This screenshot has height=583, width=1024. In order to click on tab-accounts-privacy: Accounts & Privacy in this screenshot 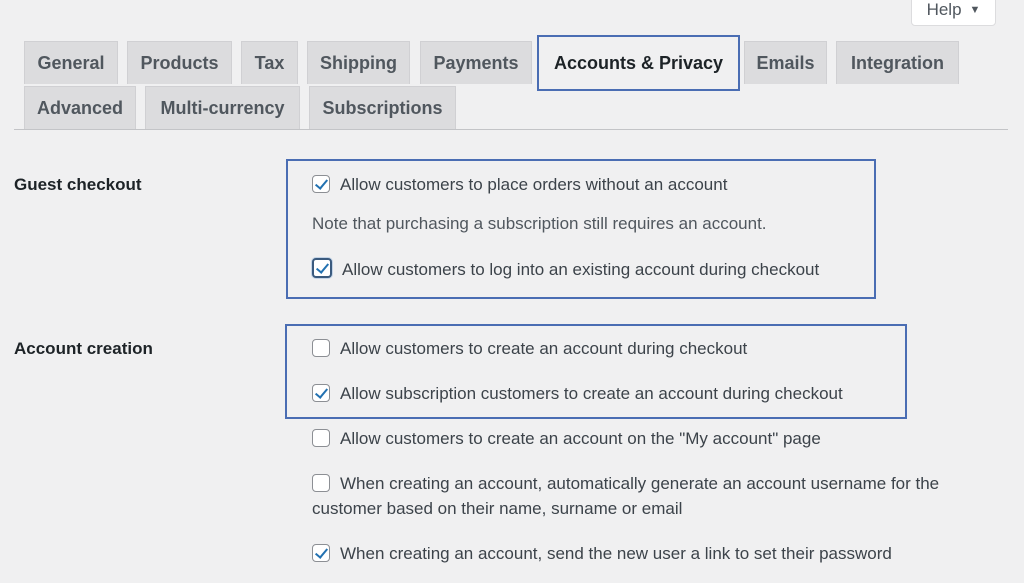, I will do `click(638, 63)`.